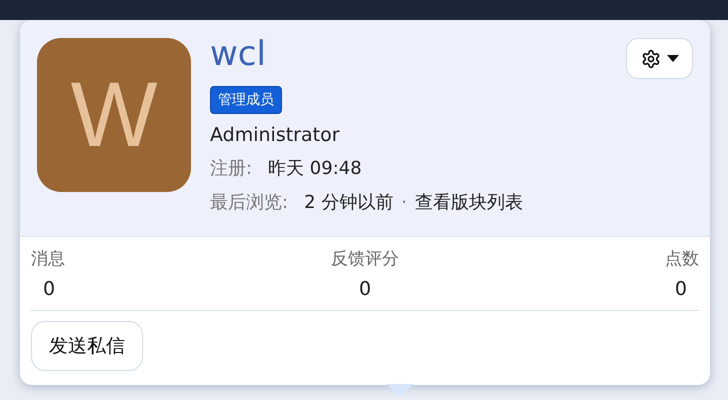 The image size is (728, 400). Describe the element at coordinates (672, 58) in the screenshot. I see `caret-icon` at that location.